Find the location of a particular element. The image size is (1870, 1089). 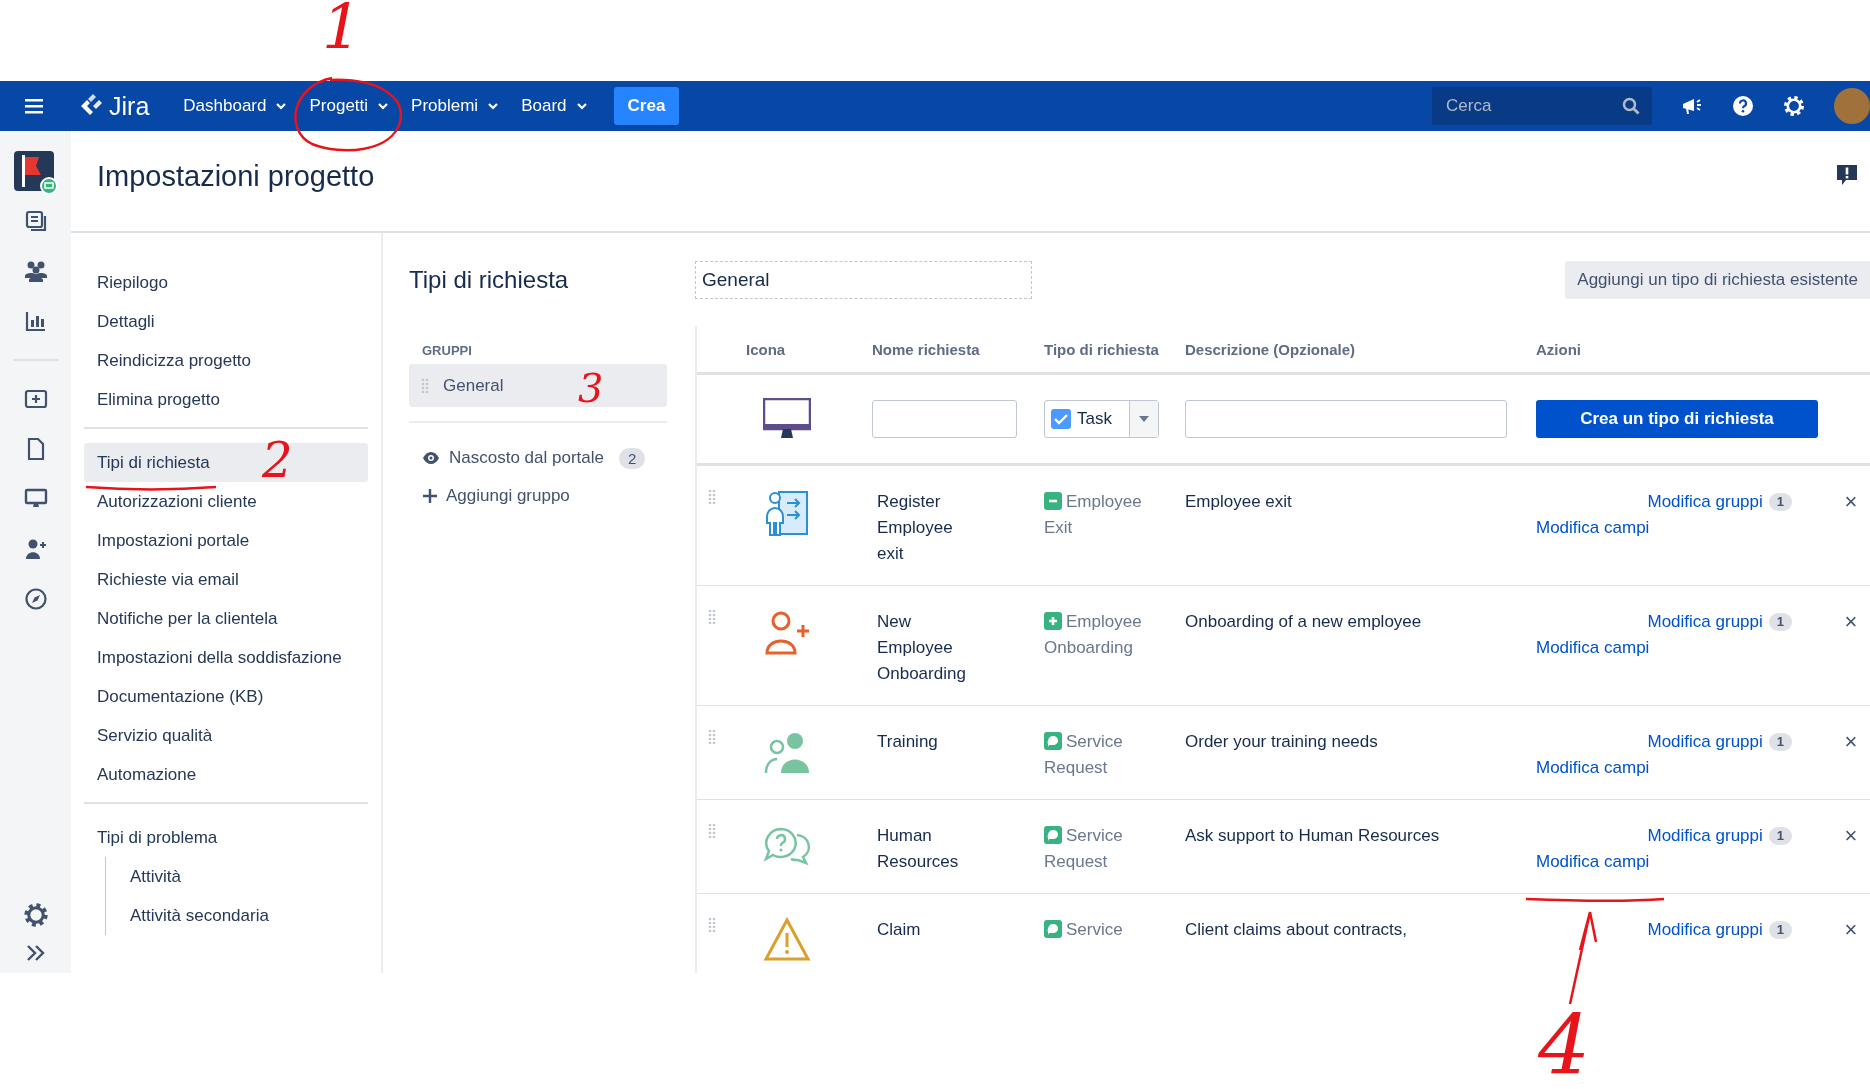

checkmark-icon is located at coordinates (1061, 419).